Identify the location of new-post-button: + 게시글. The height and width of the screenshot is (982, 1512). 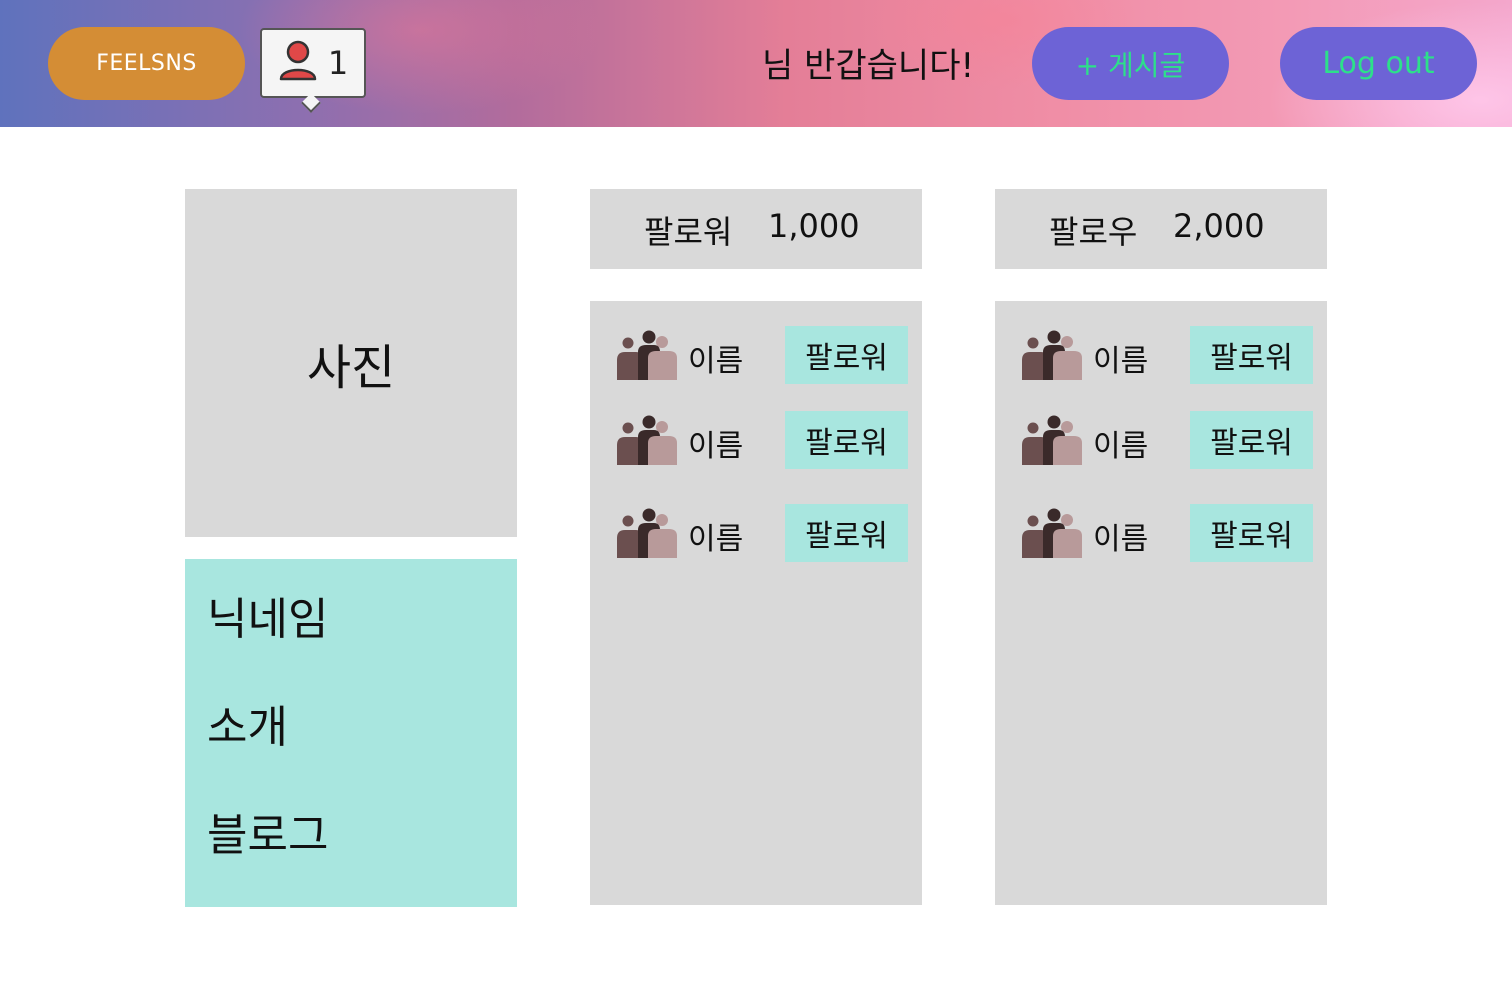
(1130, 63).